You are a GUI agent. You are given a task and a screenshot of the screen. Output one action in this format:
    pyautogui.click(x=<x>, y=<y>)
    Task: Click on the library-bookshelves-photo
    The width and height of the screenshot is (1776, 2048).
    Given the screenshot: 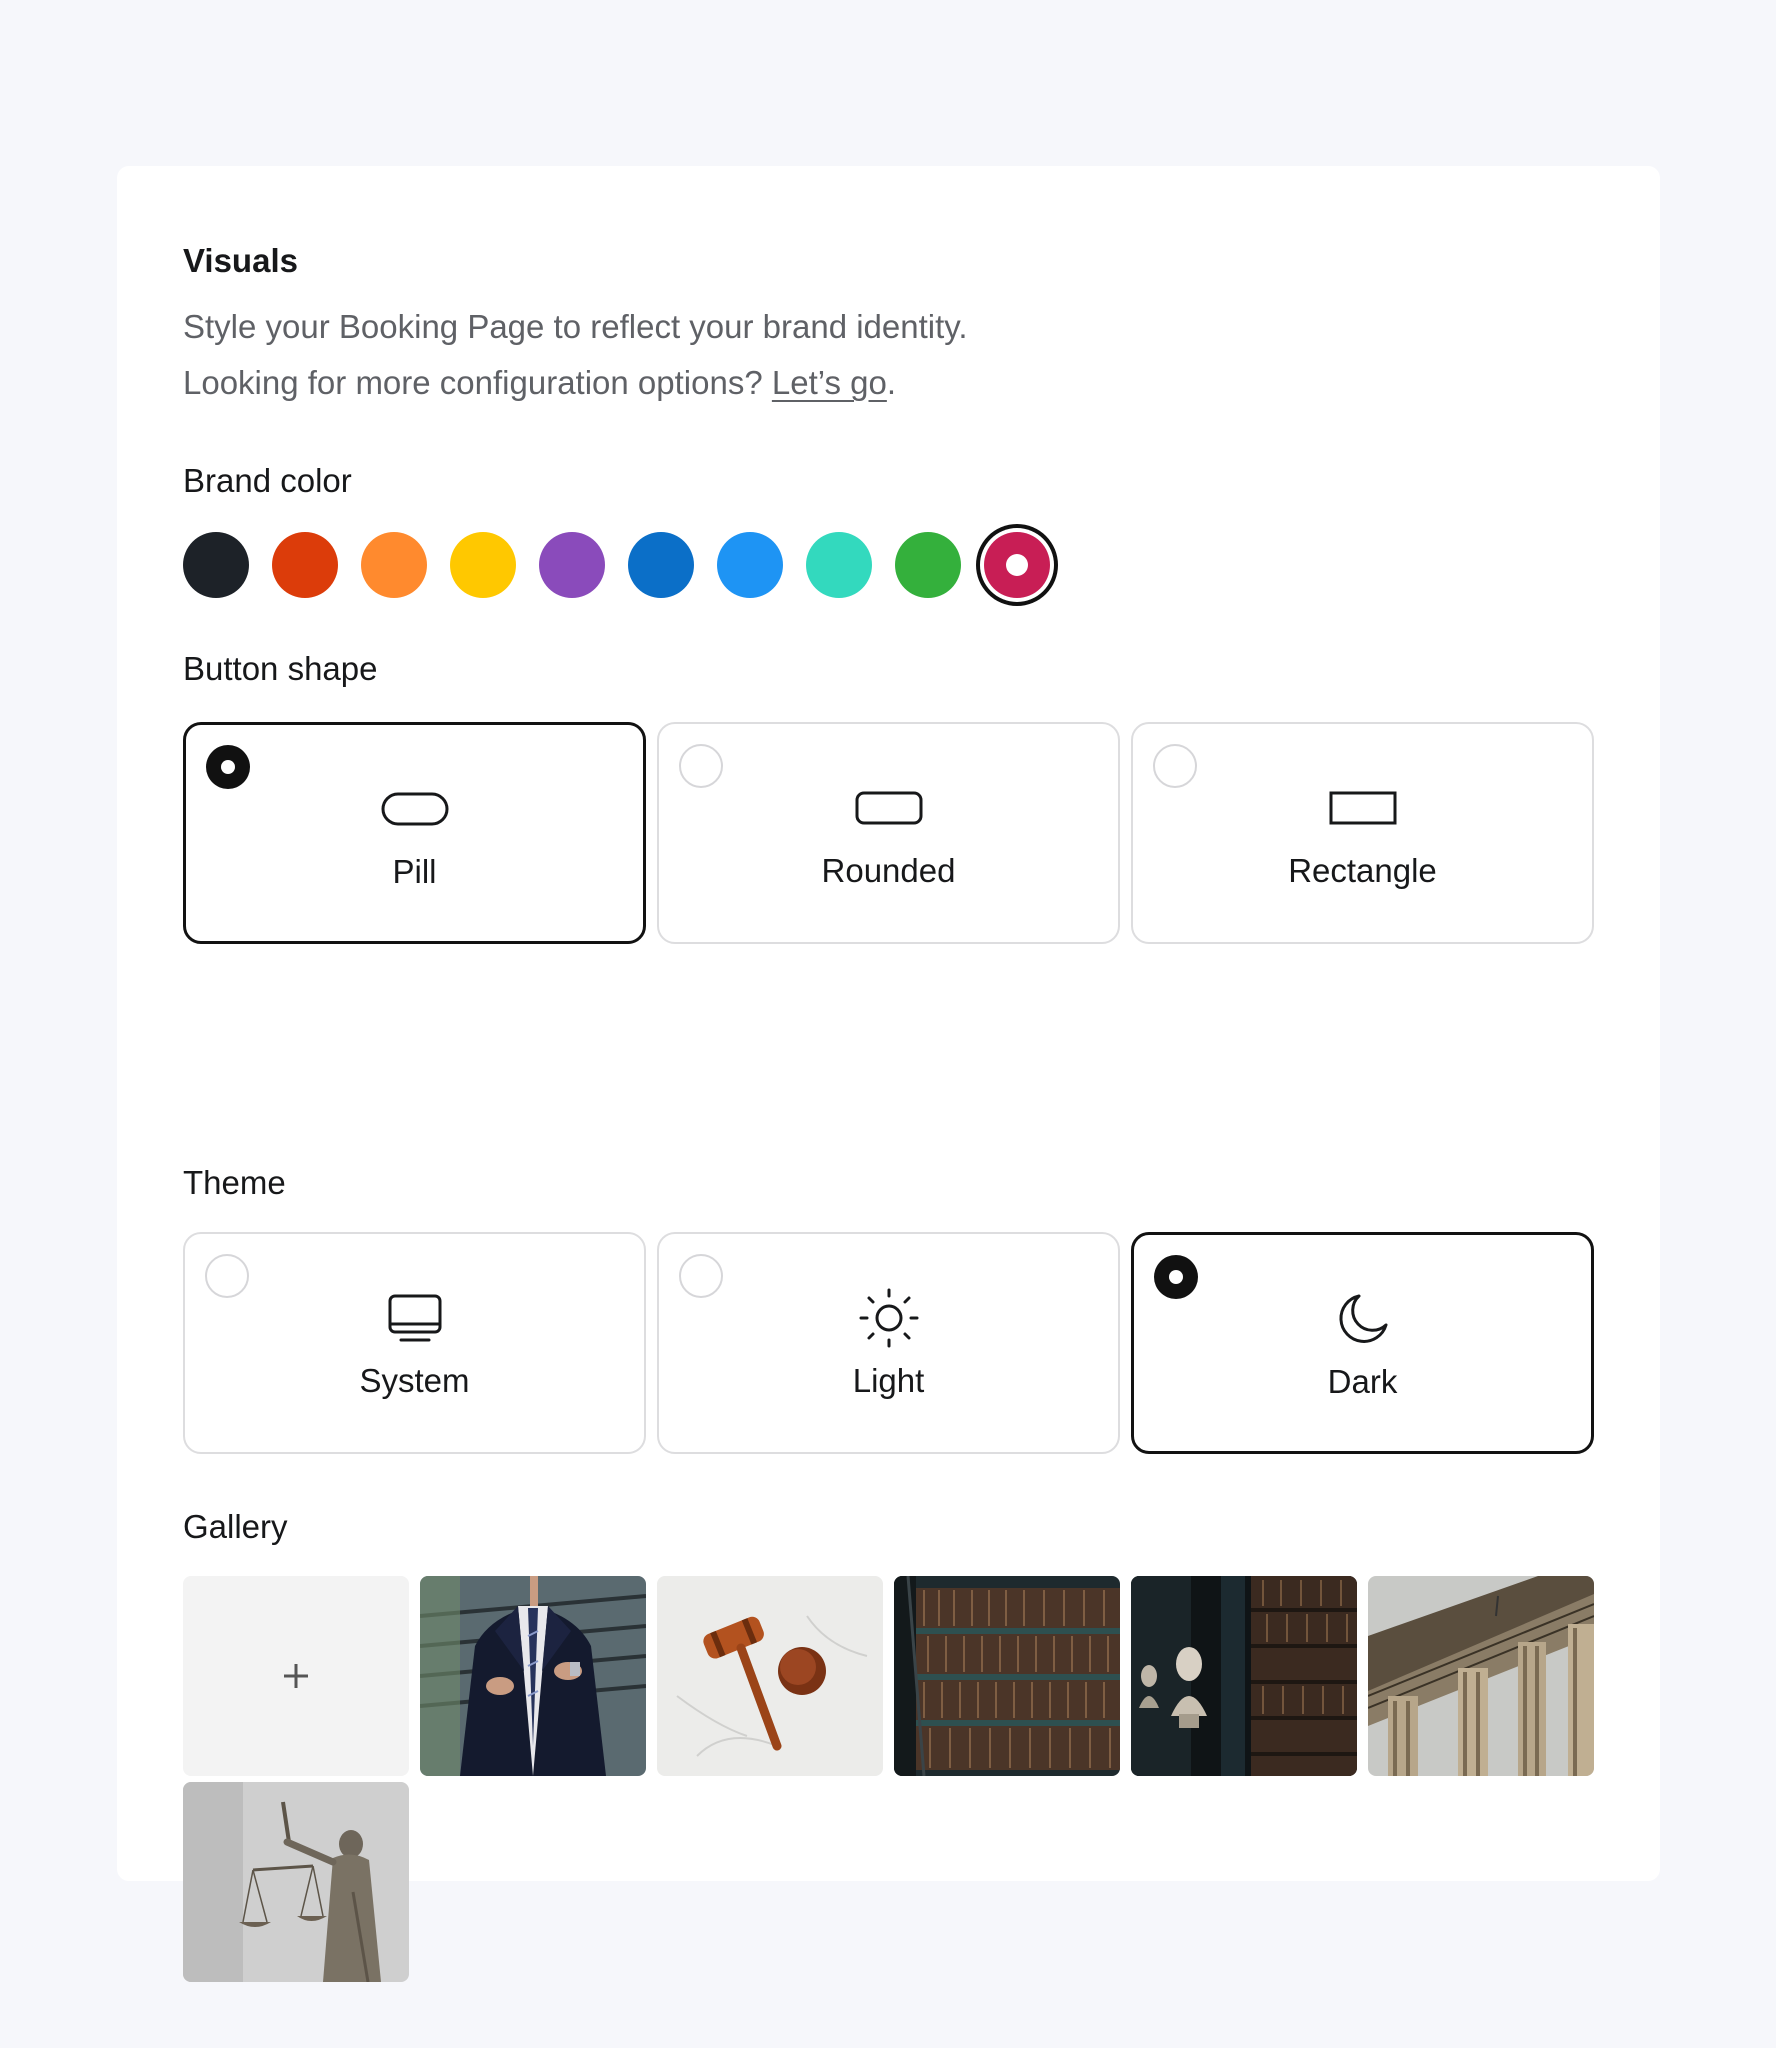 What is the action you would take?
    pyautogui.click(x=1007, y=1676)
    